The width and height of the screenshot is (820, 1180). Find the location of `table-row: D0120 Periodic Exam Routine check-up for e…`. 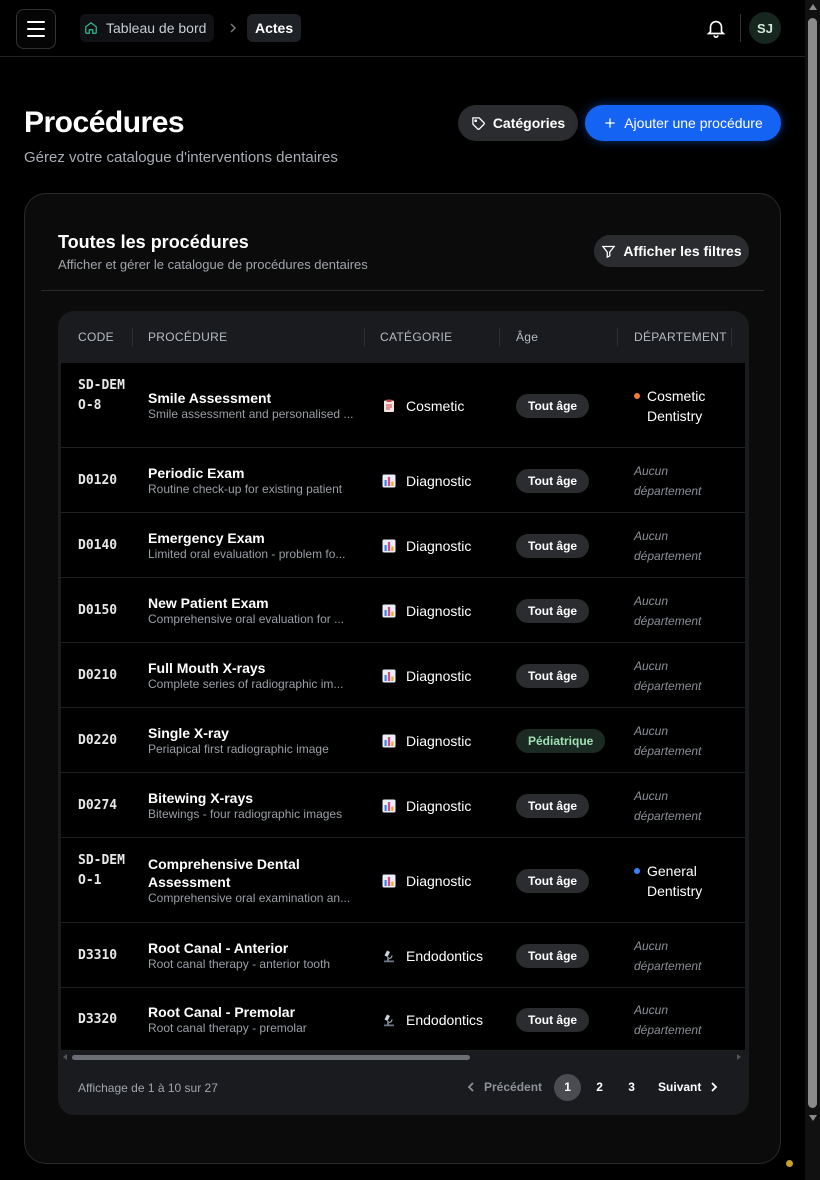

table-row: D0120 Periodic Exam Routine check-up for e… is located at coordinates (403, 480).